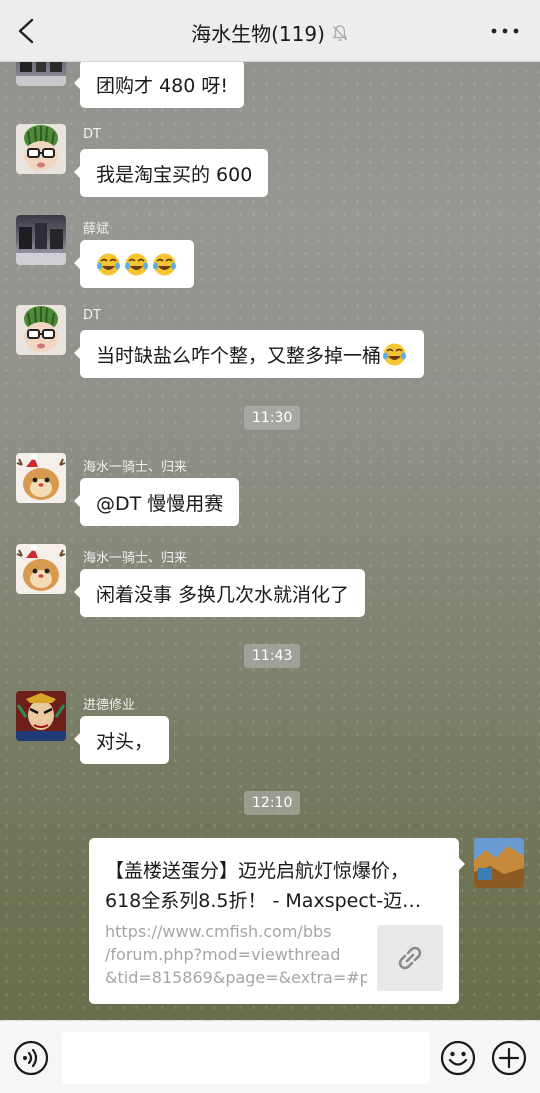  I want to click on emoji-icon, so click(458, 1058).